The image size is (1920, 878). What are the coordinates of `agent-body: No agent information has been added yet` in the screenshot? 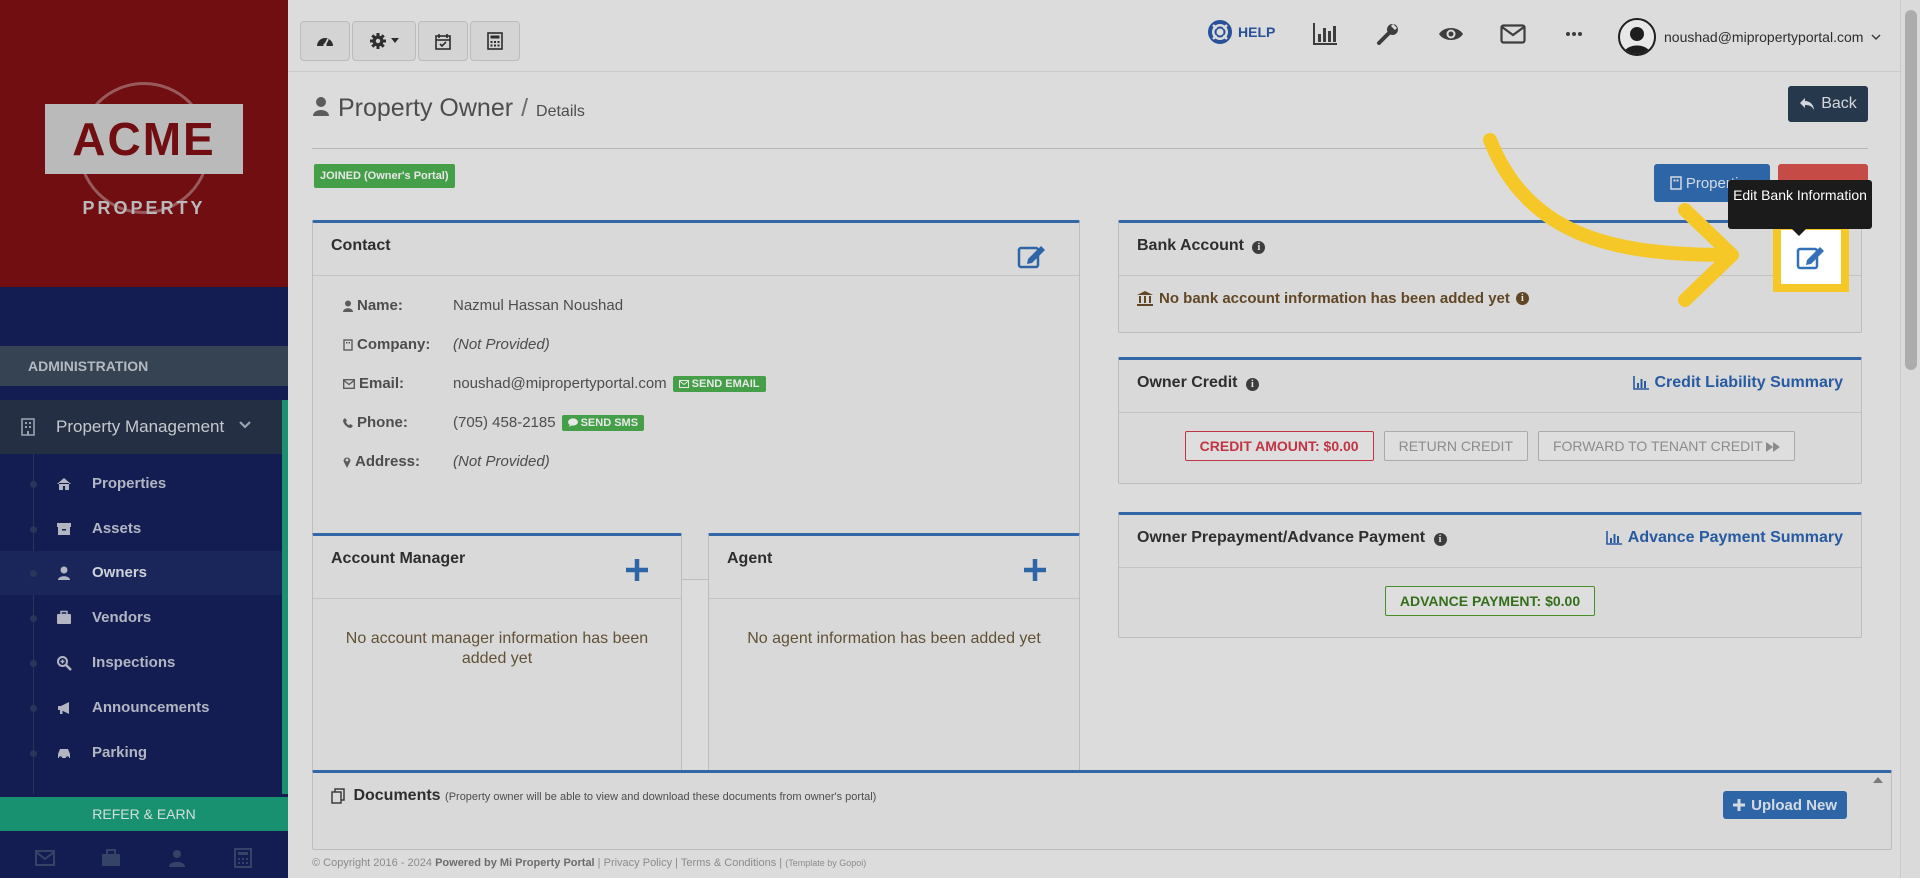 It's located at (894, 632).